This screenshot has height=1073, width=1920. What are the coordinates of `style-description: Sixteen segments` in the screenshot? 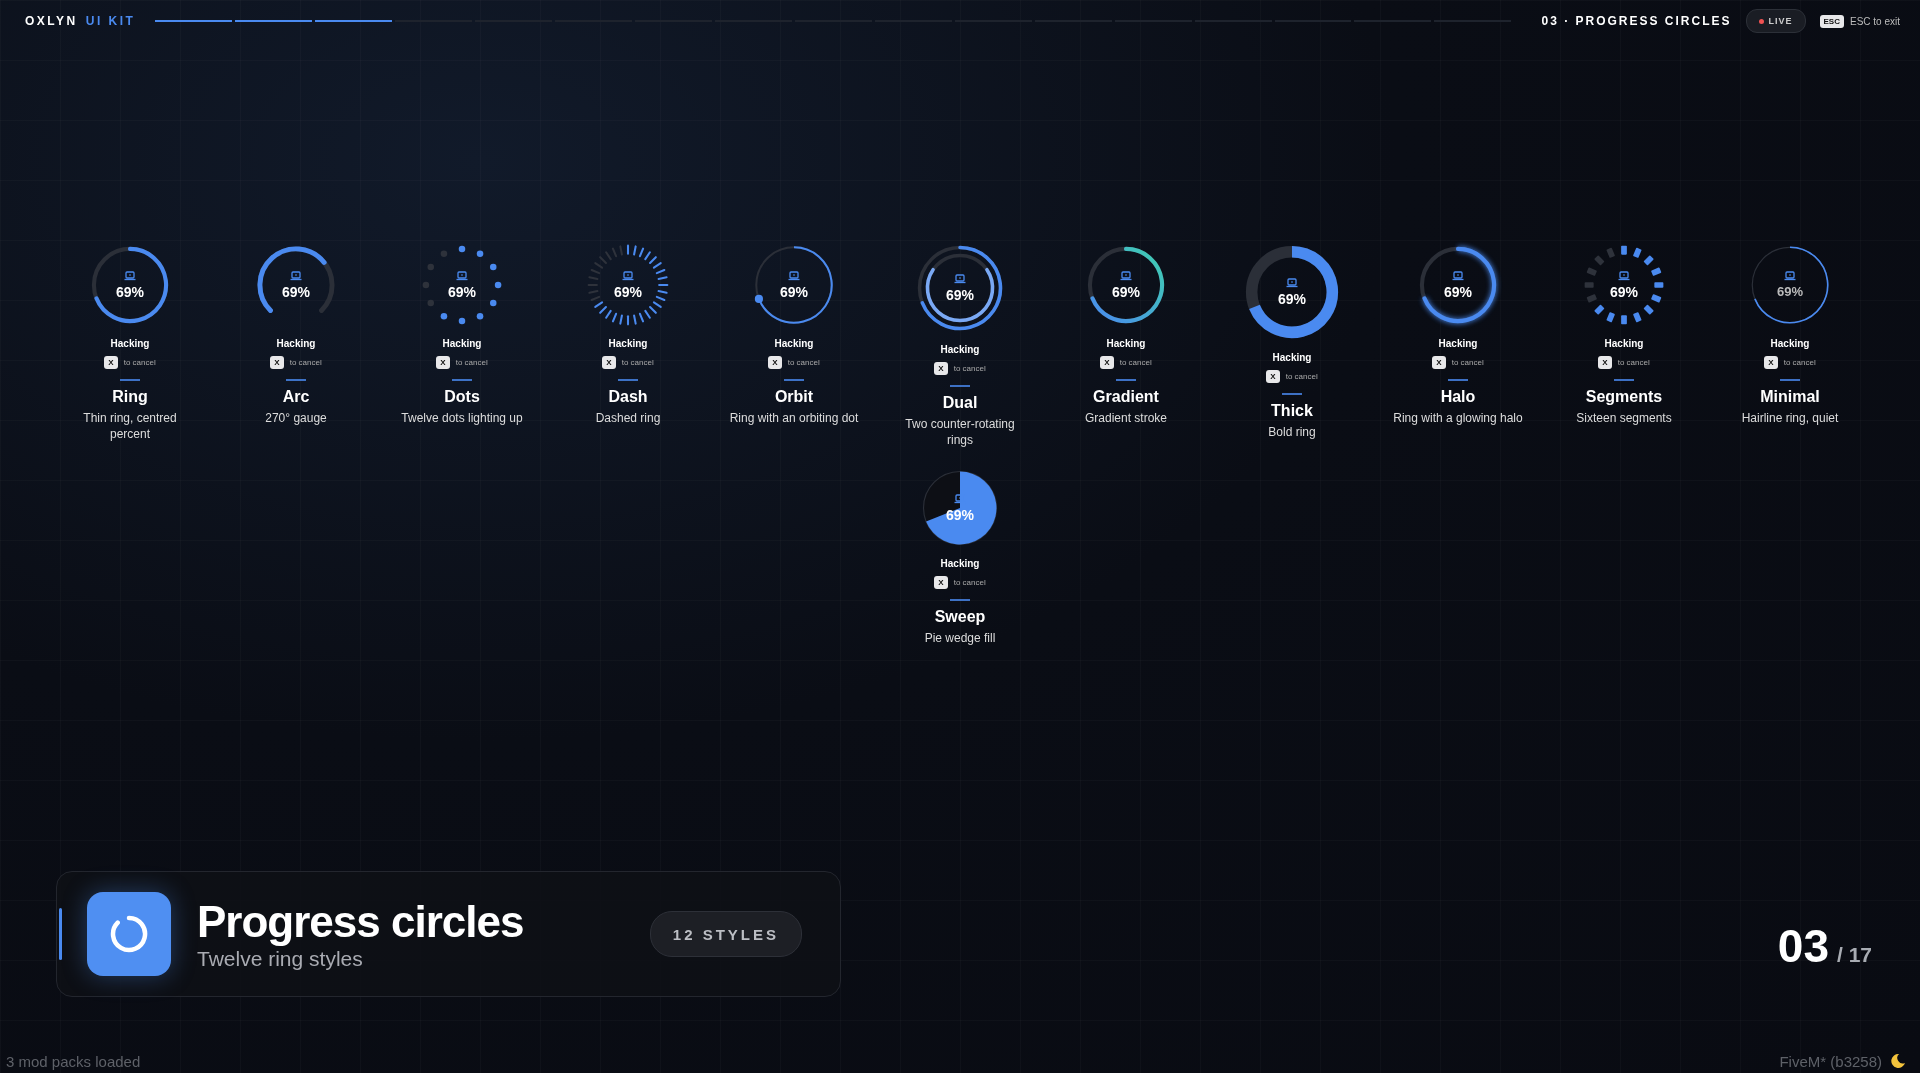 It's located at (1624, 418).